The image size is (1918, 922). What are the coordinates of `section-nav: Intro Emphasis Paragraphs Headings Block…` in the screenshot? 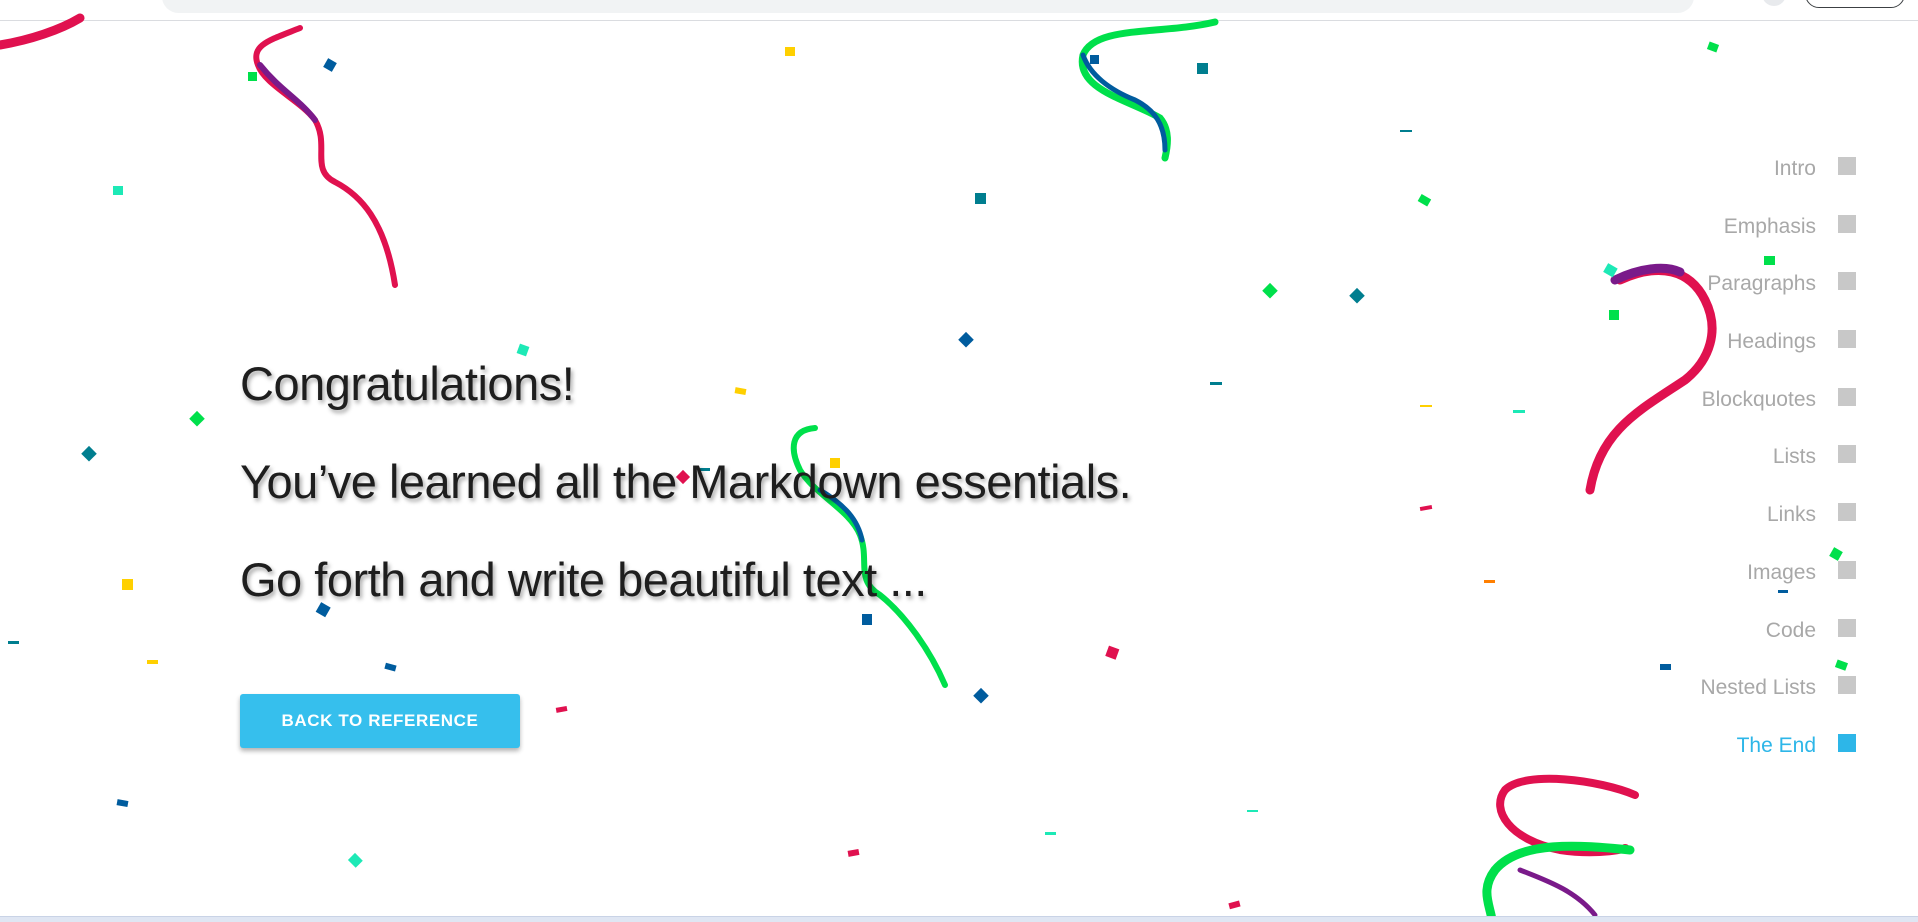 It's located at (1706, 470).